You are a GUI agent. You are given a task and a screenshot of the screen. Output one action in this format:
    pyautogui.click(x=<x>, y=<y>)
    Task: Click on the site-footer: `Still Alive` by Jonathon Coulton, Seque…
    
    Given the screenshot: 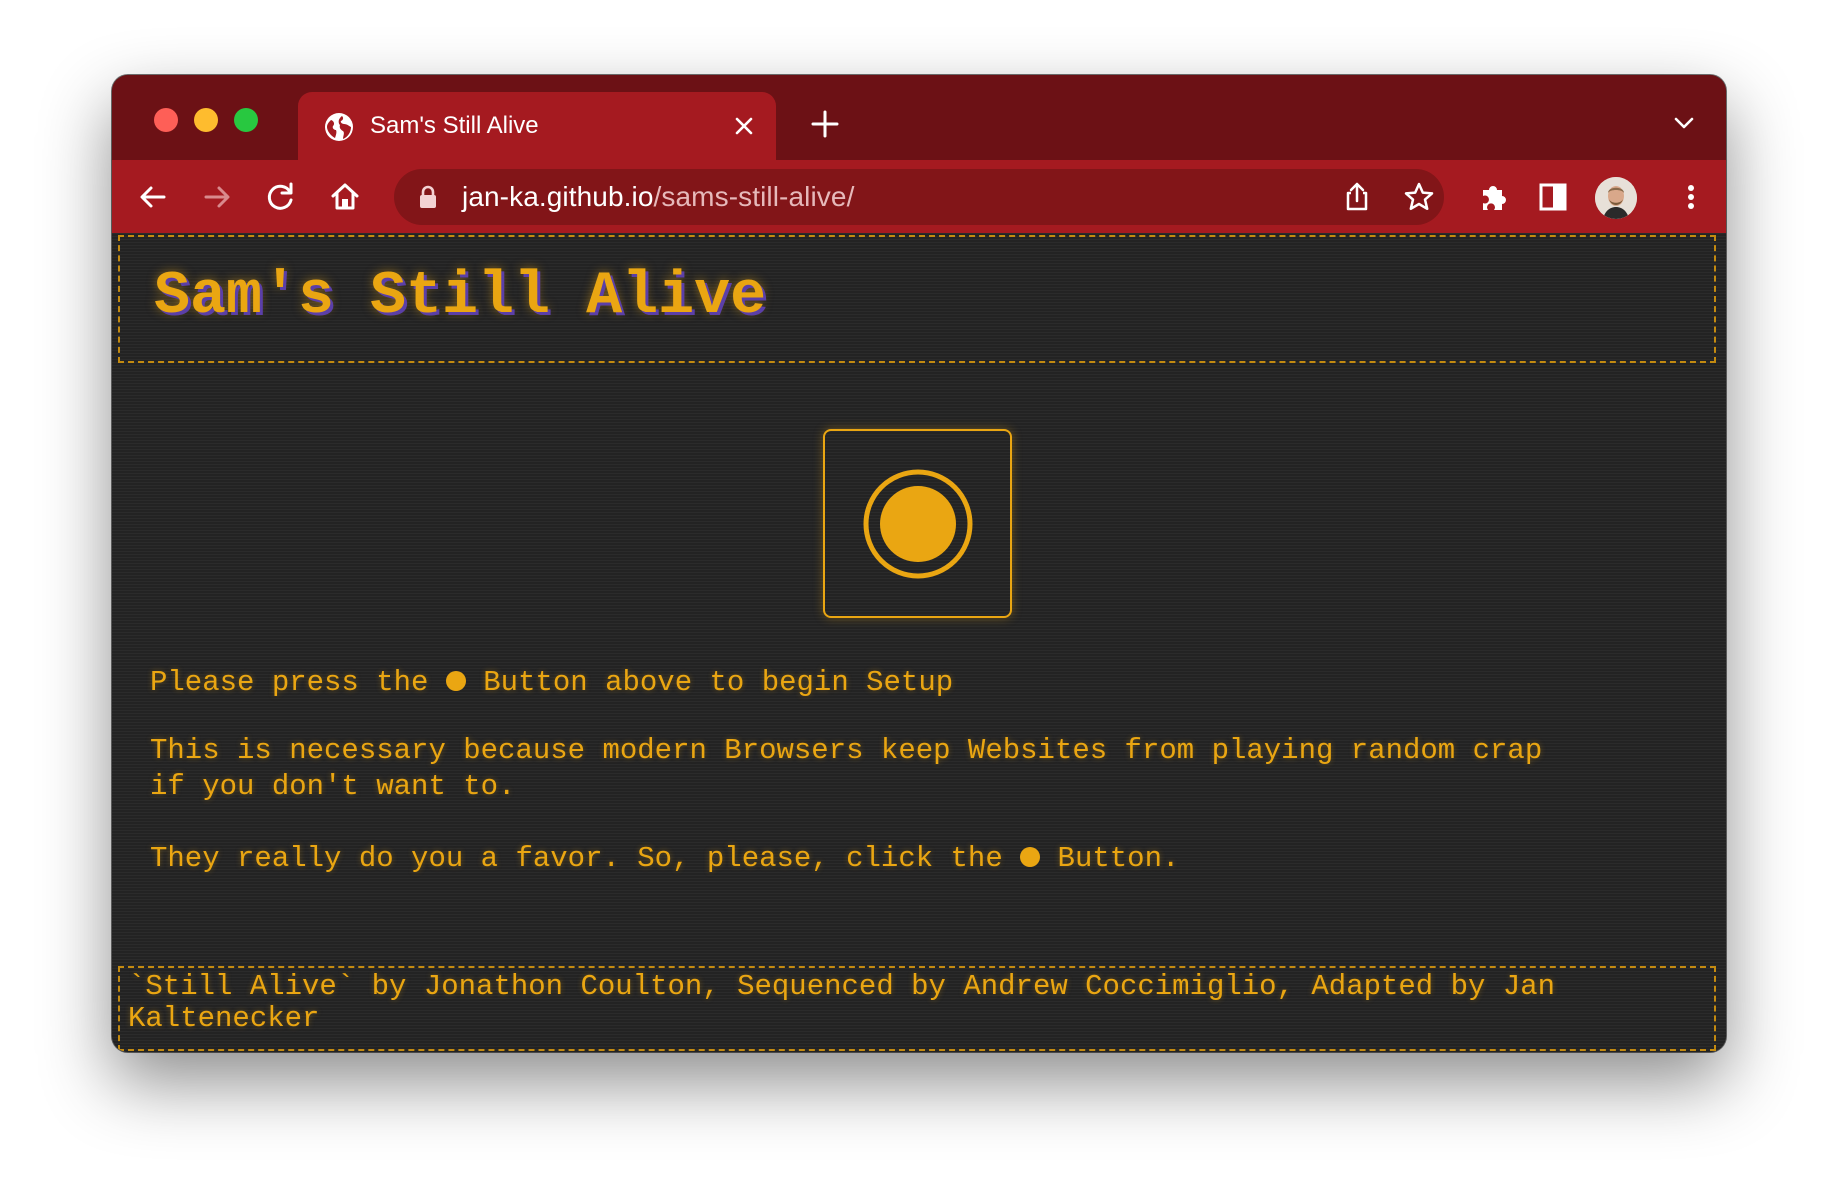 What is the action you would take?
    pyautogui.click(x=917, y=1008)
    